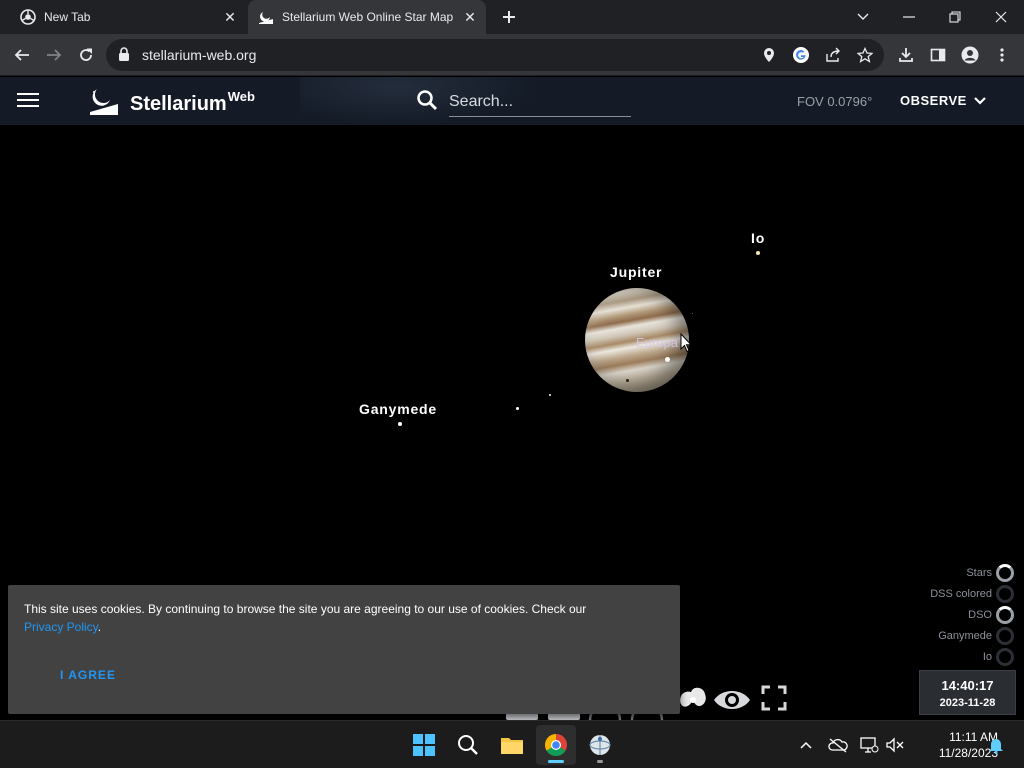 This screenshot has height=768, width=1024. Describe the element at coordinates (758, 238) in the screenshot. I see `io-label: Io` at that location.